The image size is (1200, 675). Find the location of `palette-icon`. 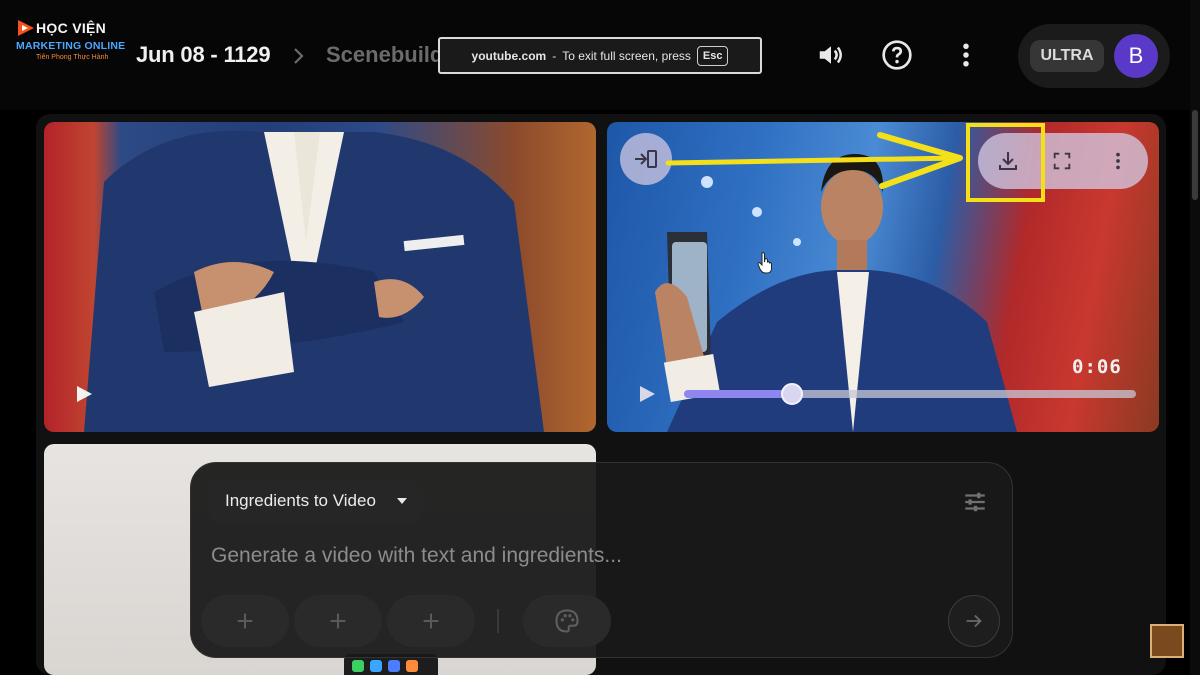

palette-icon is located at coordinates (567, 621).